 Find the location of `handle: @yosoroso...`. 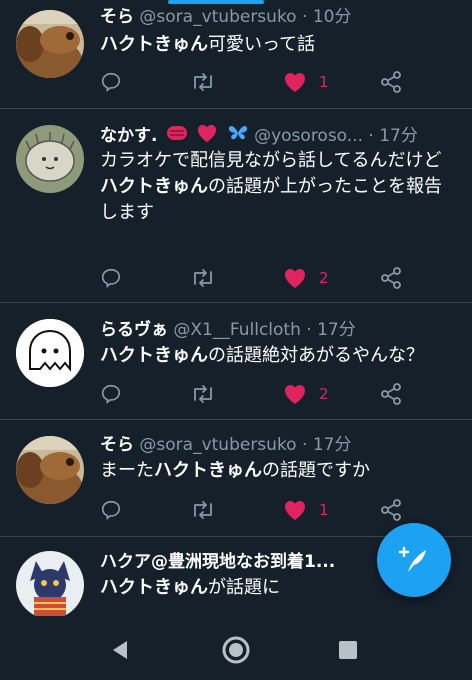

handle: @yosoroso... is located at coordinates (308, 136).